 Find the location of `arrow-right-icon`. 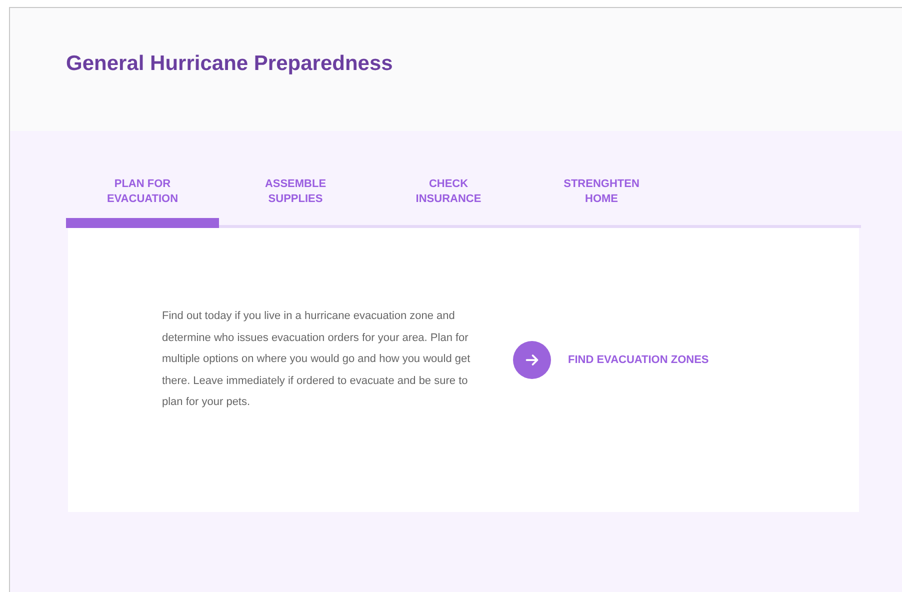

arrow-right-icon is located at coordinates (532, 360).